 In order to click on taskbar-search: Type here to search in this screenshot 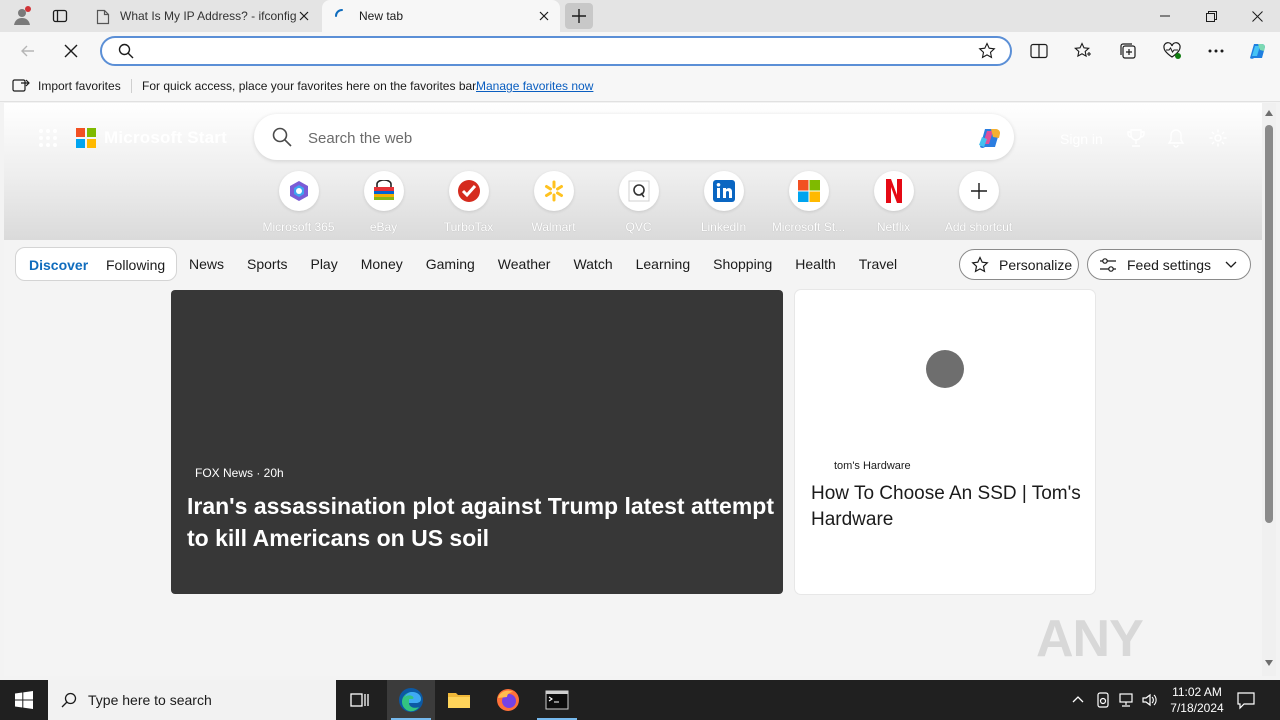, I will do `click(192, 700)`.